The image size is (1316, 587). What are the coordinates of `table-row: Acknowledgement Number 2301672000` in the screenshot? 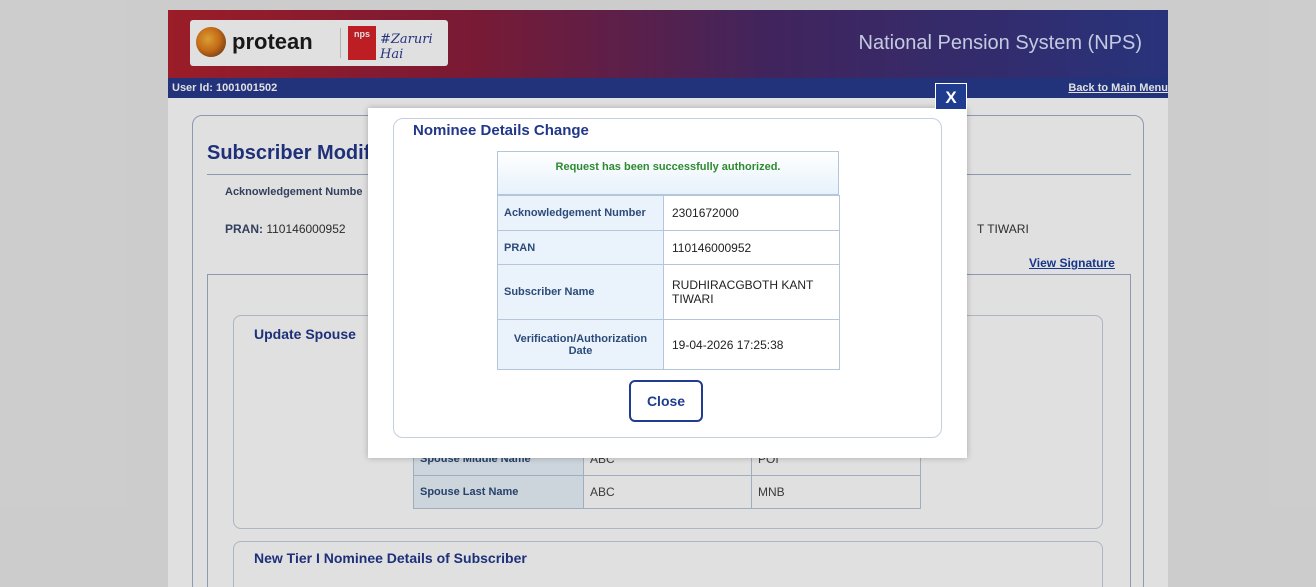 It's located at (668, 213).